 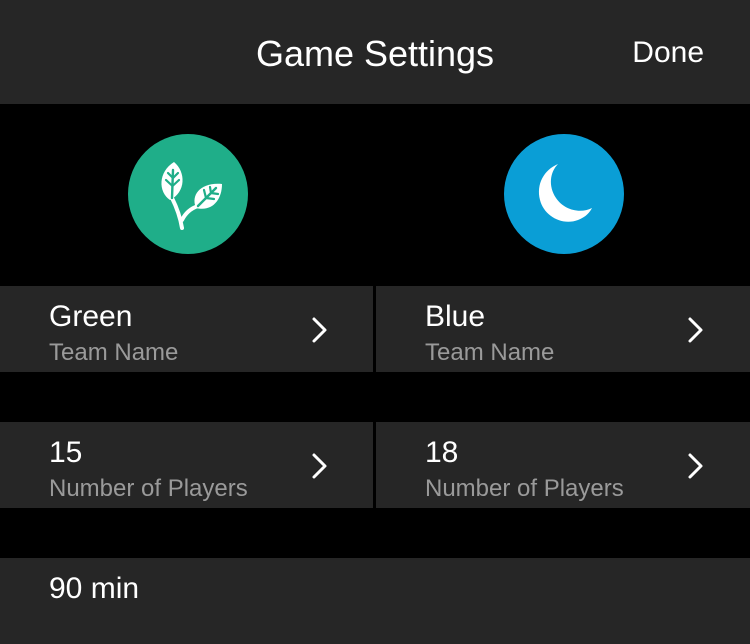 What do you see at coordinates (66, 452) in the screenshot?
I see `players-value: 15` at bounding box center [66, 452].